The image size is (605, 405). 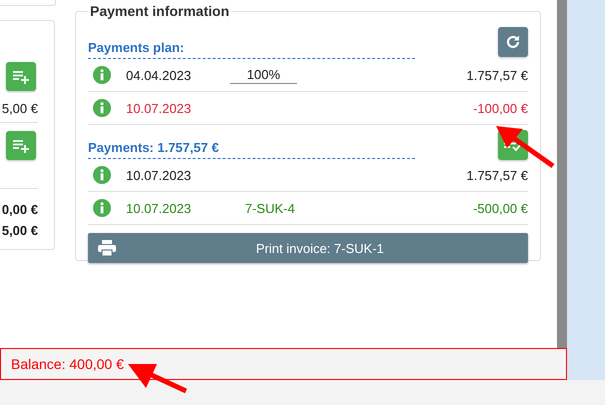 I want to click on card-title: Payment information, so click(x=159, y=11).